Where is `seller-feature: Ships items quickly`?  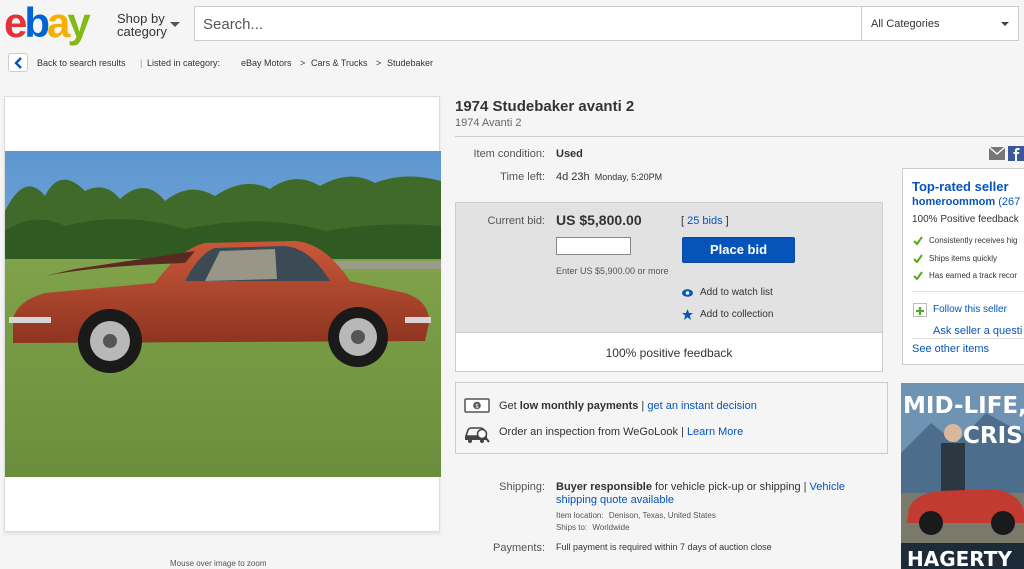 seller-feature: Ships items quickly is located at coordinates (963, 258).